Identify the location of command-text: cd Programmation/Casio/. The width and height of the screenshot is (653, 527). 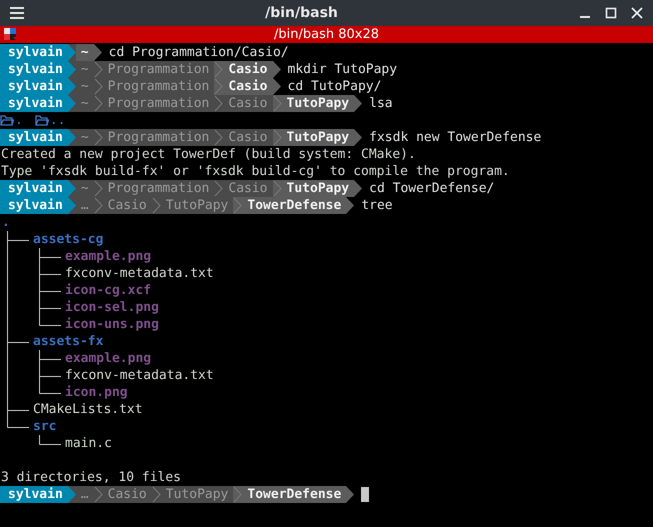
(198, 52).